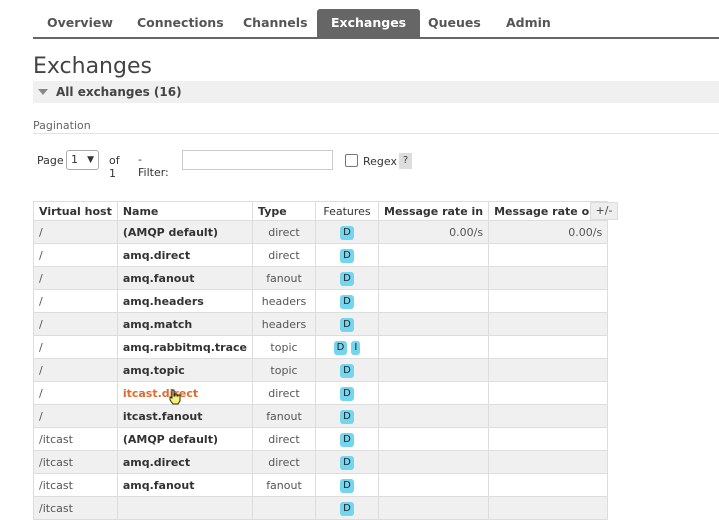 Image resolution: width=719 pixels, height=520 pixels. I want to click on column-header-type: Type, so click(284, 211).